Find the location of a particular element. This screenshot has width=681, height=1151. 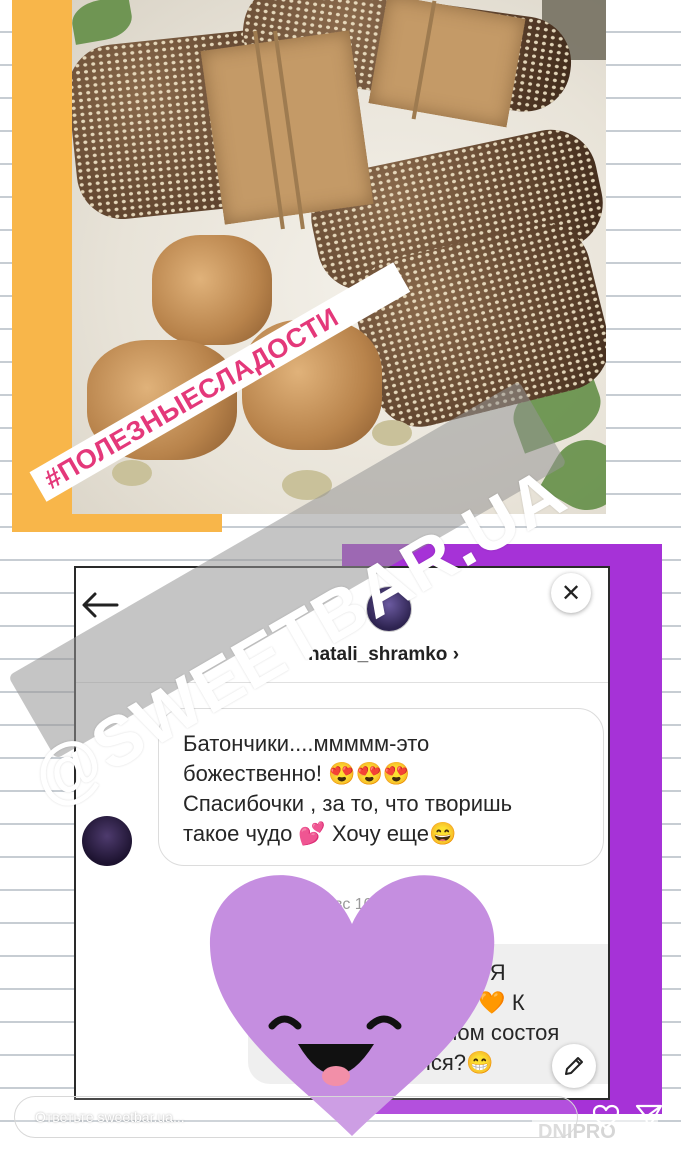

sticker-tongue is located at coordinates (336, 1076).